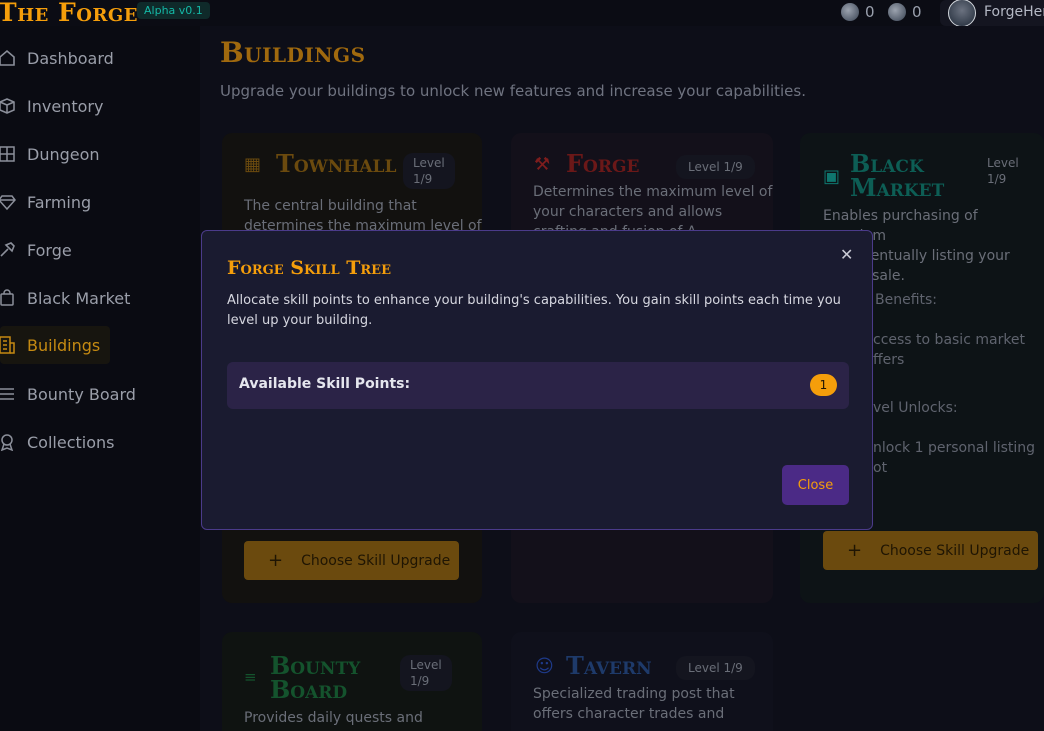  What do you see at coordinates (954, 458) in the screenshot?
I see `unlocks-list: nlock 1 personal listing ot` at bounding box center [954, 458].